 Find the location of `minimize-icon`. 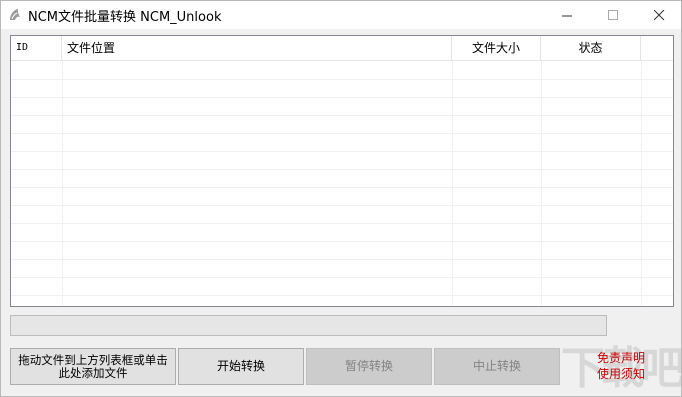

minimize-icon is located at coordinates (567, 15).